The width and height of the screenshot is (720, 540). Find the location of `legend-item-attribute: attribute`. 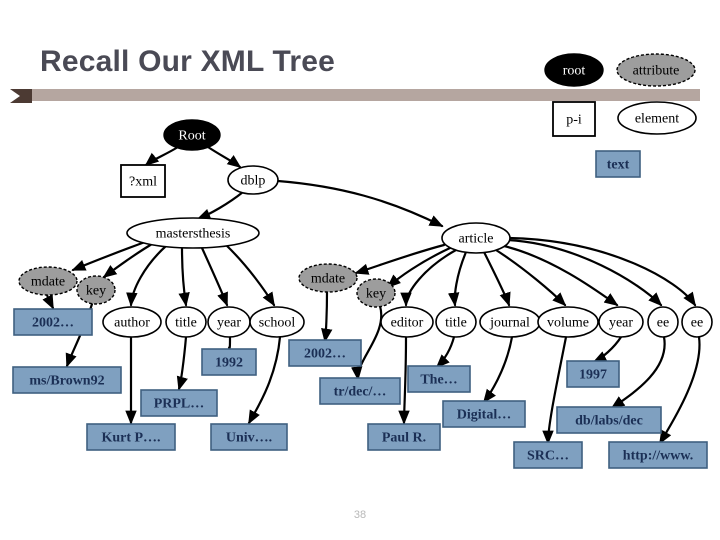

legend-item-attribute: attribute is located at coordinates (656, 70).